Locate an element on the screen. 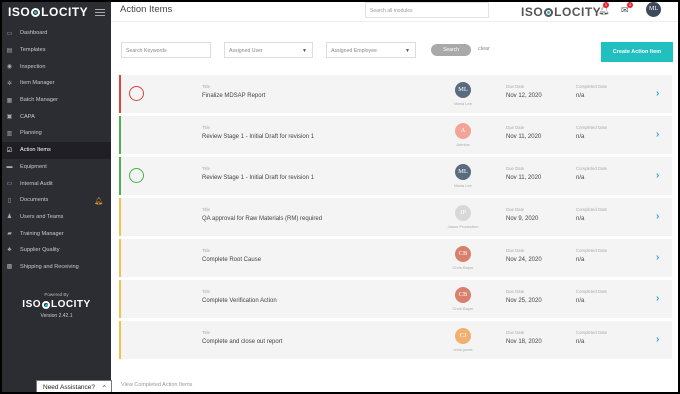 This screenshot has width=680, height=394. templates-icon: ▤ is located at coordinates (9, 50).